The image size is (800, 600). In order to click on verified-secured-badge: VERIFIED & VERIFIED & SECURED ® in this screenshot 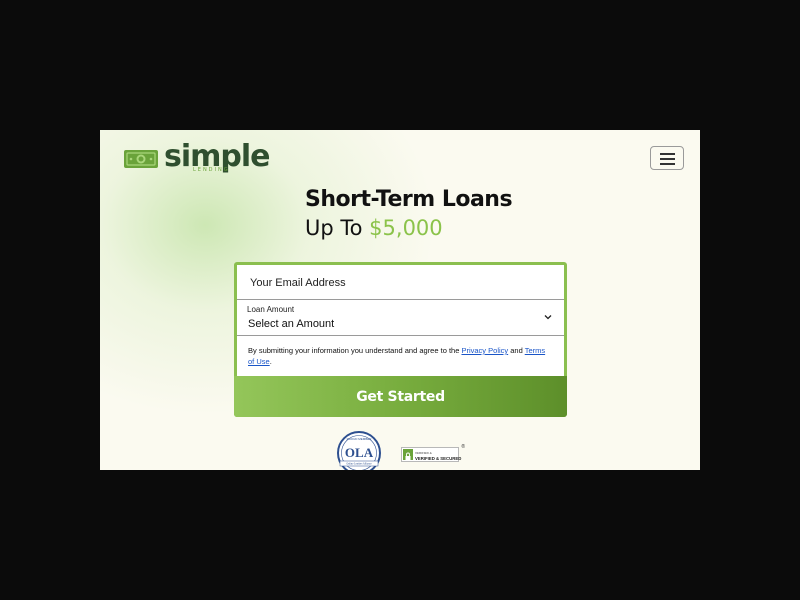, I will do `click(433, 454)`.